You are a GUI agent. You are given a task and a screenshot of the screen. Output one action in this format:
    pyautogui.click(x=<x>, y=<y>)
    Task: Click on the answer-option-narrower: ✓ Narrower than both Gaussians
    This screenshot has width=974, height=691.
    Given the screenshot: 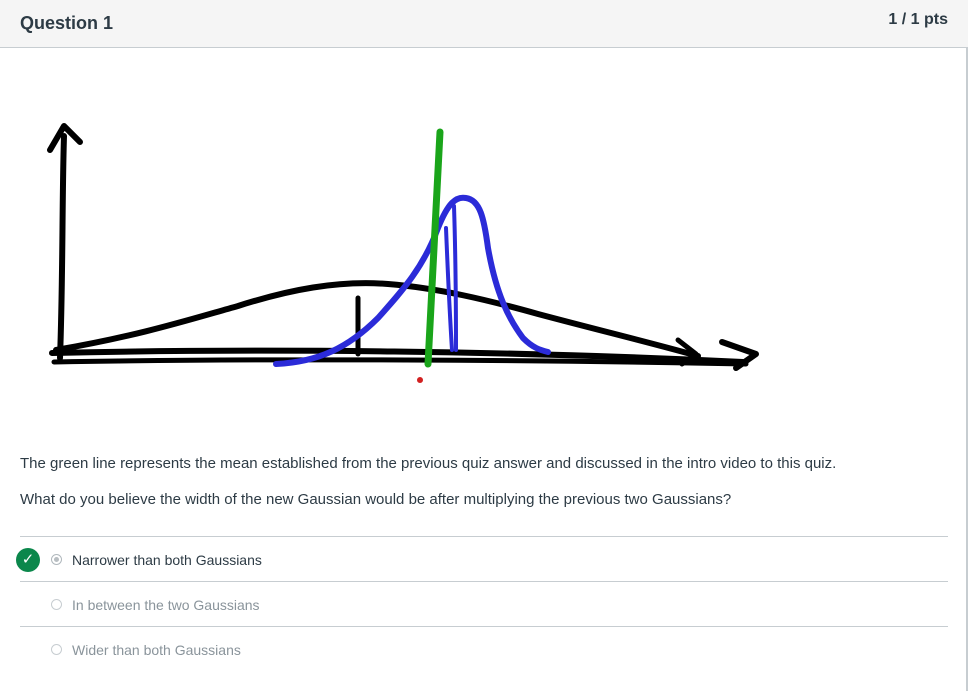 What is the action you would take?
    pyautogui.click(x=482, y=558)
    